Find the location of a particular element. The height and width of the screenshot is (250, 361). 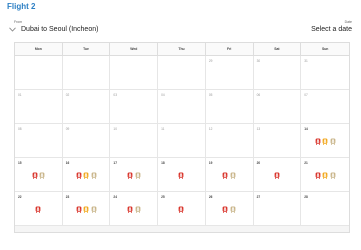

calendar-day-cell: 31 is located at coordinates (325, 72).